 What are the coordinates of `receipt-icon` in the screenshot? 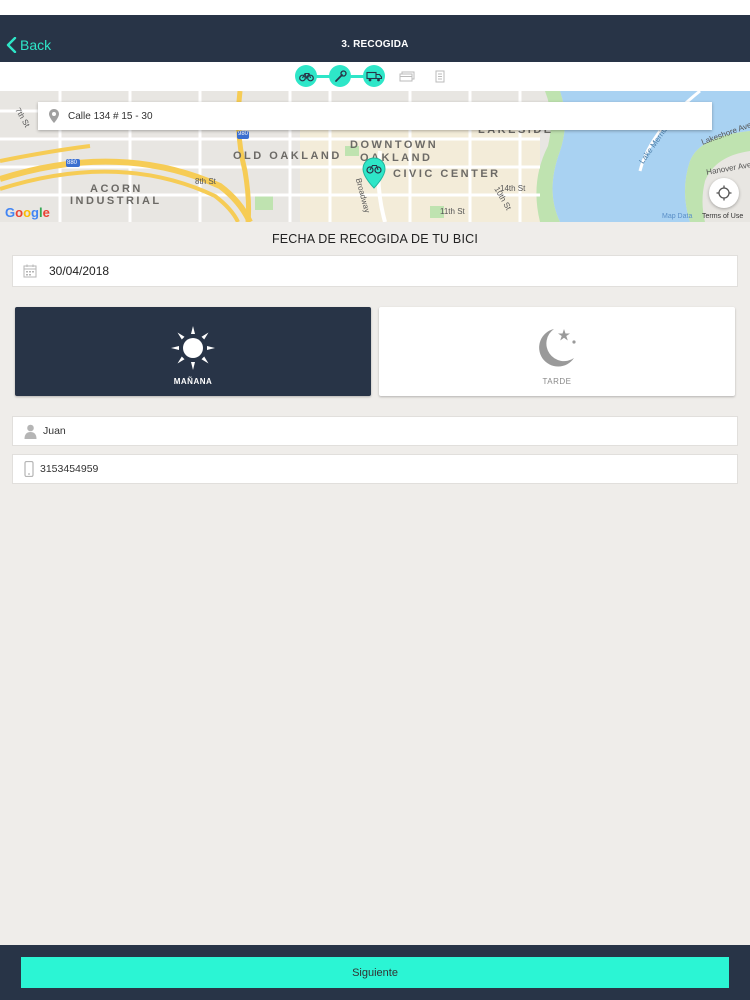 It's located at (440, 76).